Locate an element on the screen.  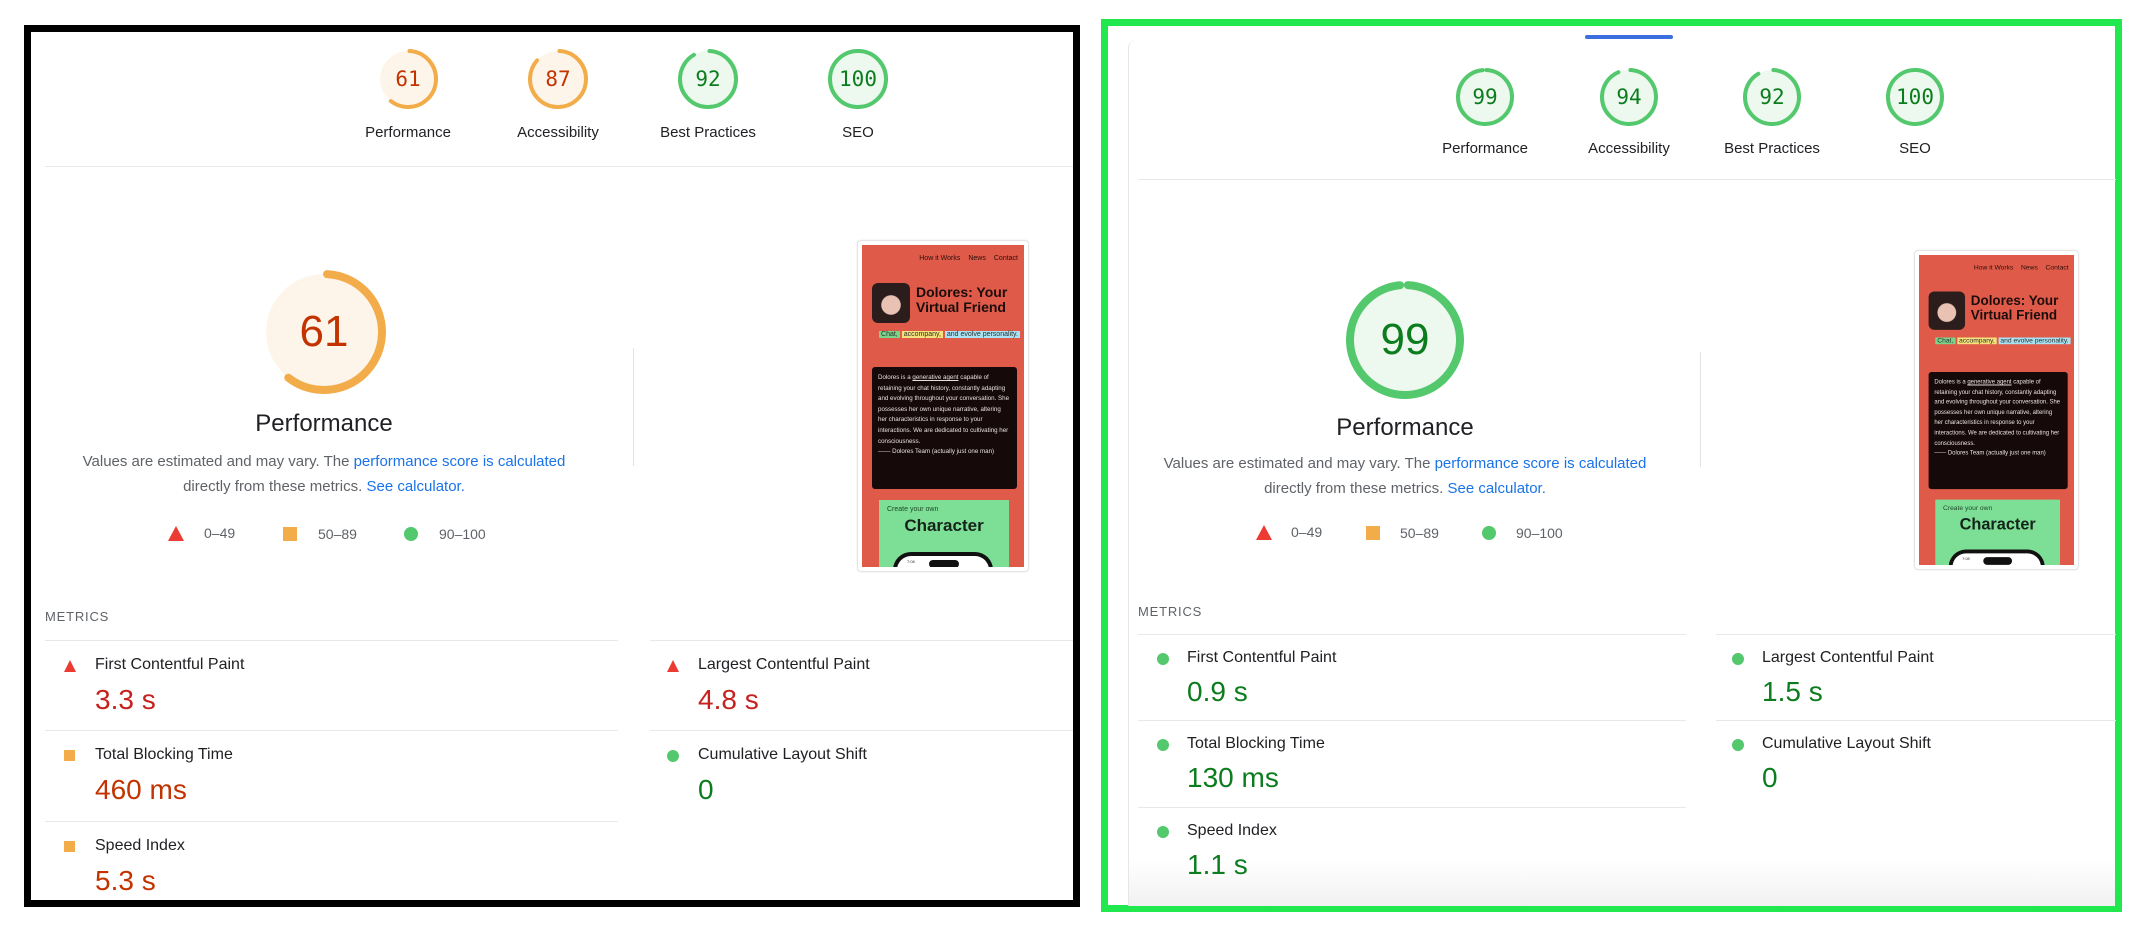
metric-value: 0 is located at coordinates (1770, 777).